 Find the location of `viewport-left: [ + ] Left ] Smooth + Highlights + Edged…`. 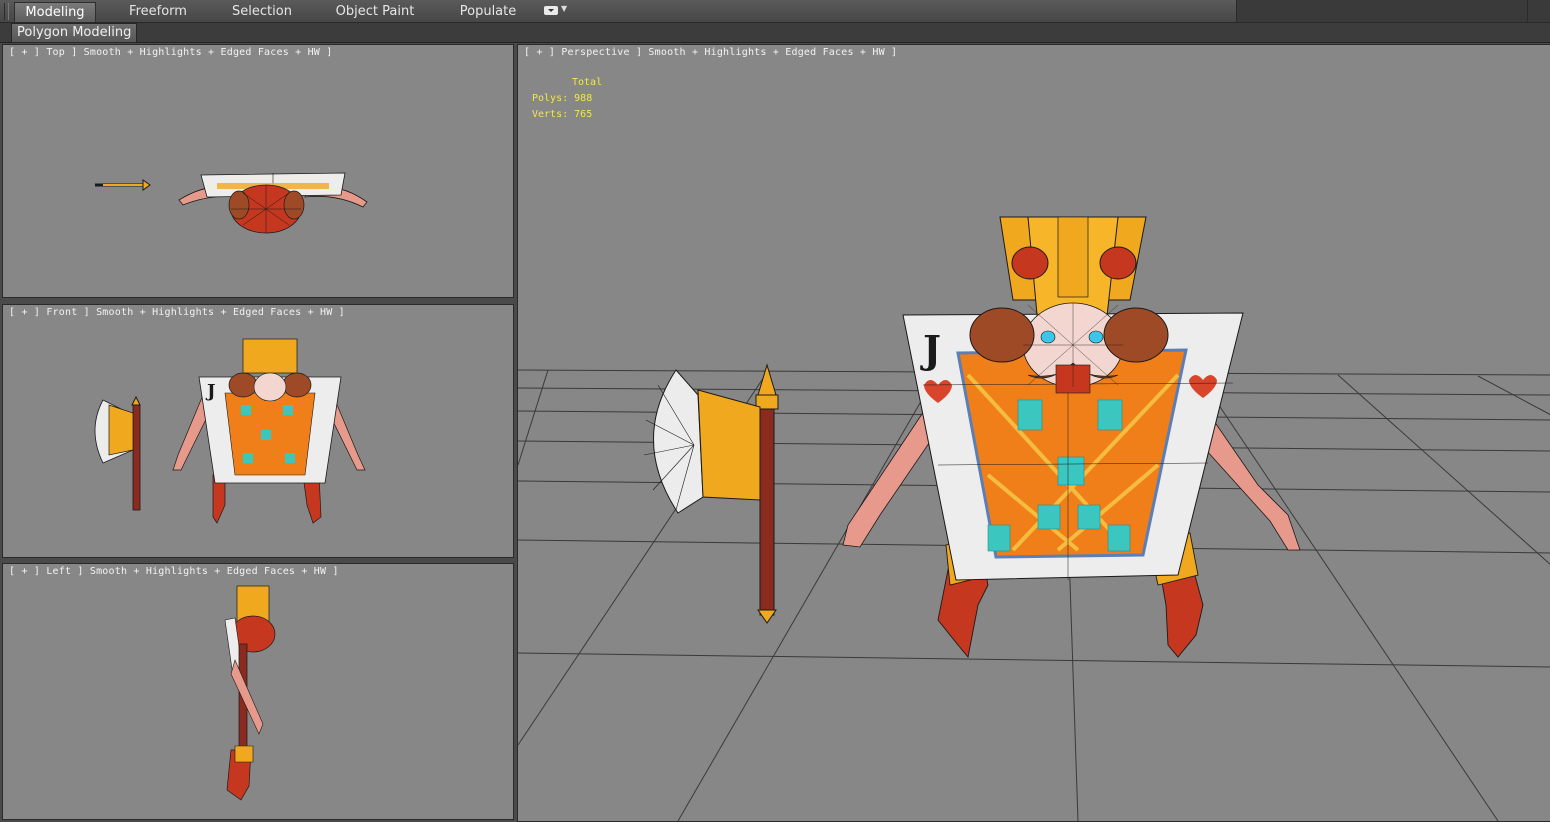

viewport-left: [ + ] Left ] Smooth + Highlights + Edged… is located at coordinates (258, 691).